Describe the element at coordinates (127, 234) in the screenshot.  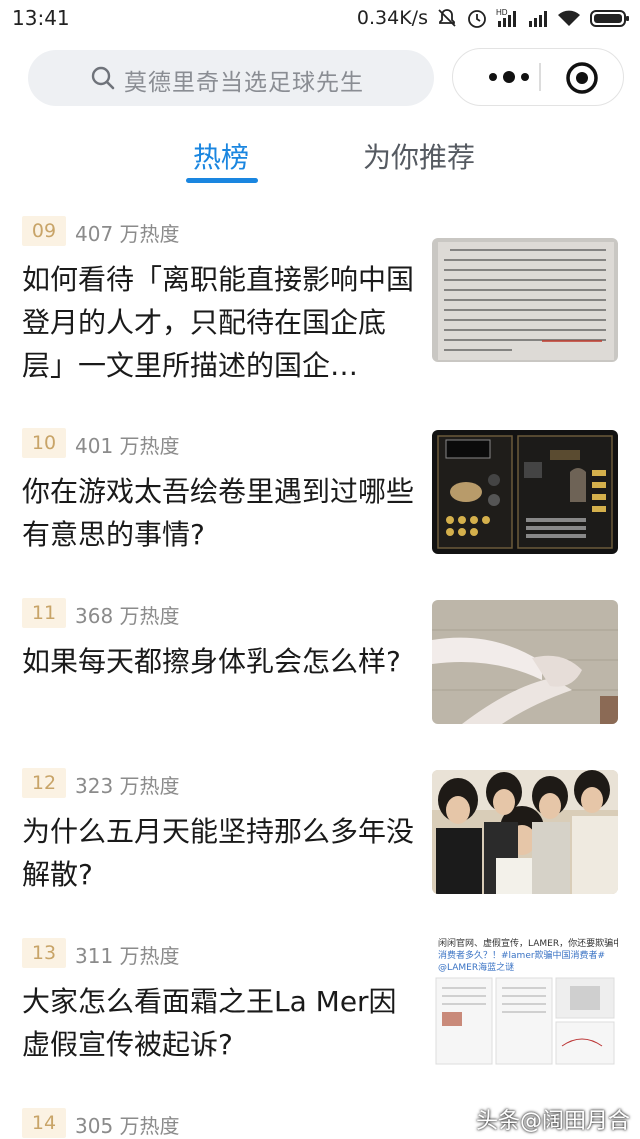
I see `heat-count: 407 万热度` at that location.